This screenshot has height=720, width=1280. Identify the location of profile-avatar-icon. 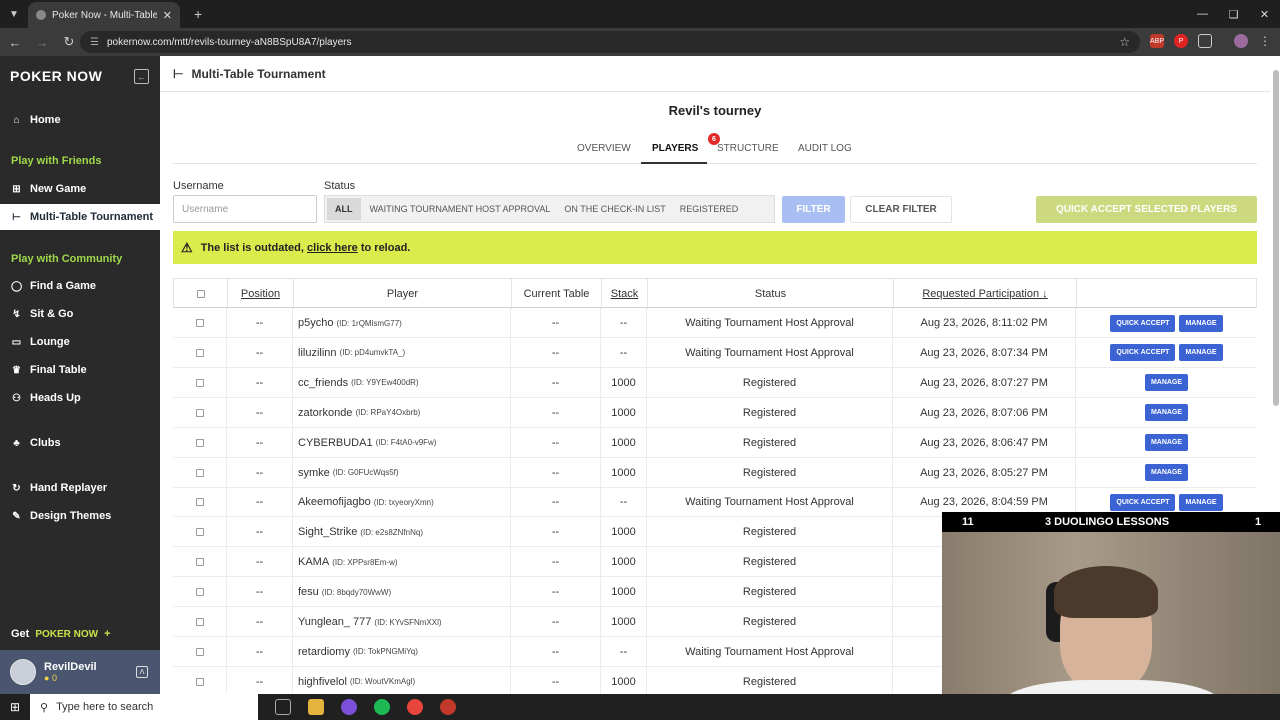
(1241, 41).